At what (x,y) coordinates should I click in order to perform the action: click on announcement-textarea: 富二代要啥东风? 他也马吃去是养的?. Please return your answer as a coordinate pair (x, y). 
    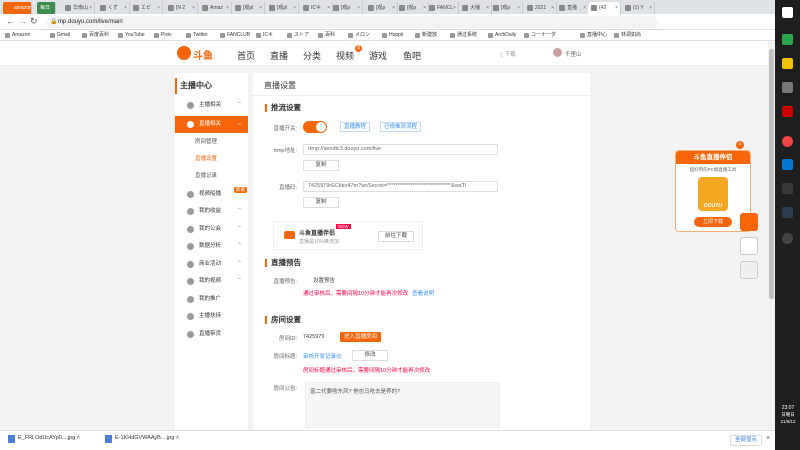
    Looking at the image, I should click on (402, 405).